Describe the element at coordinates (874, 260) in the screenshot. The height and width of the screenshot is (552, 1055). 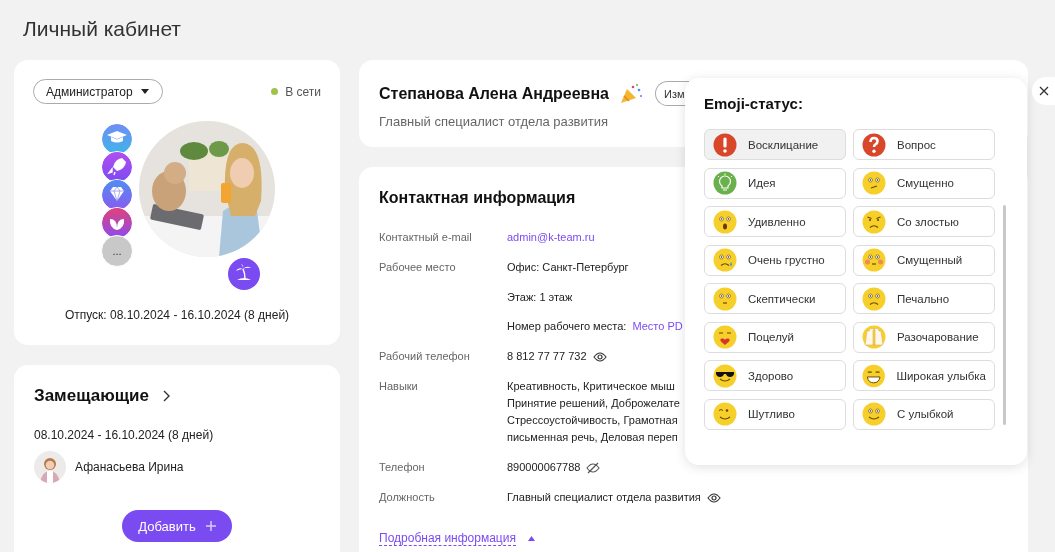
I see `blushing-face-icon` at that location.